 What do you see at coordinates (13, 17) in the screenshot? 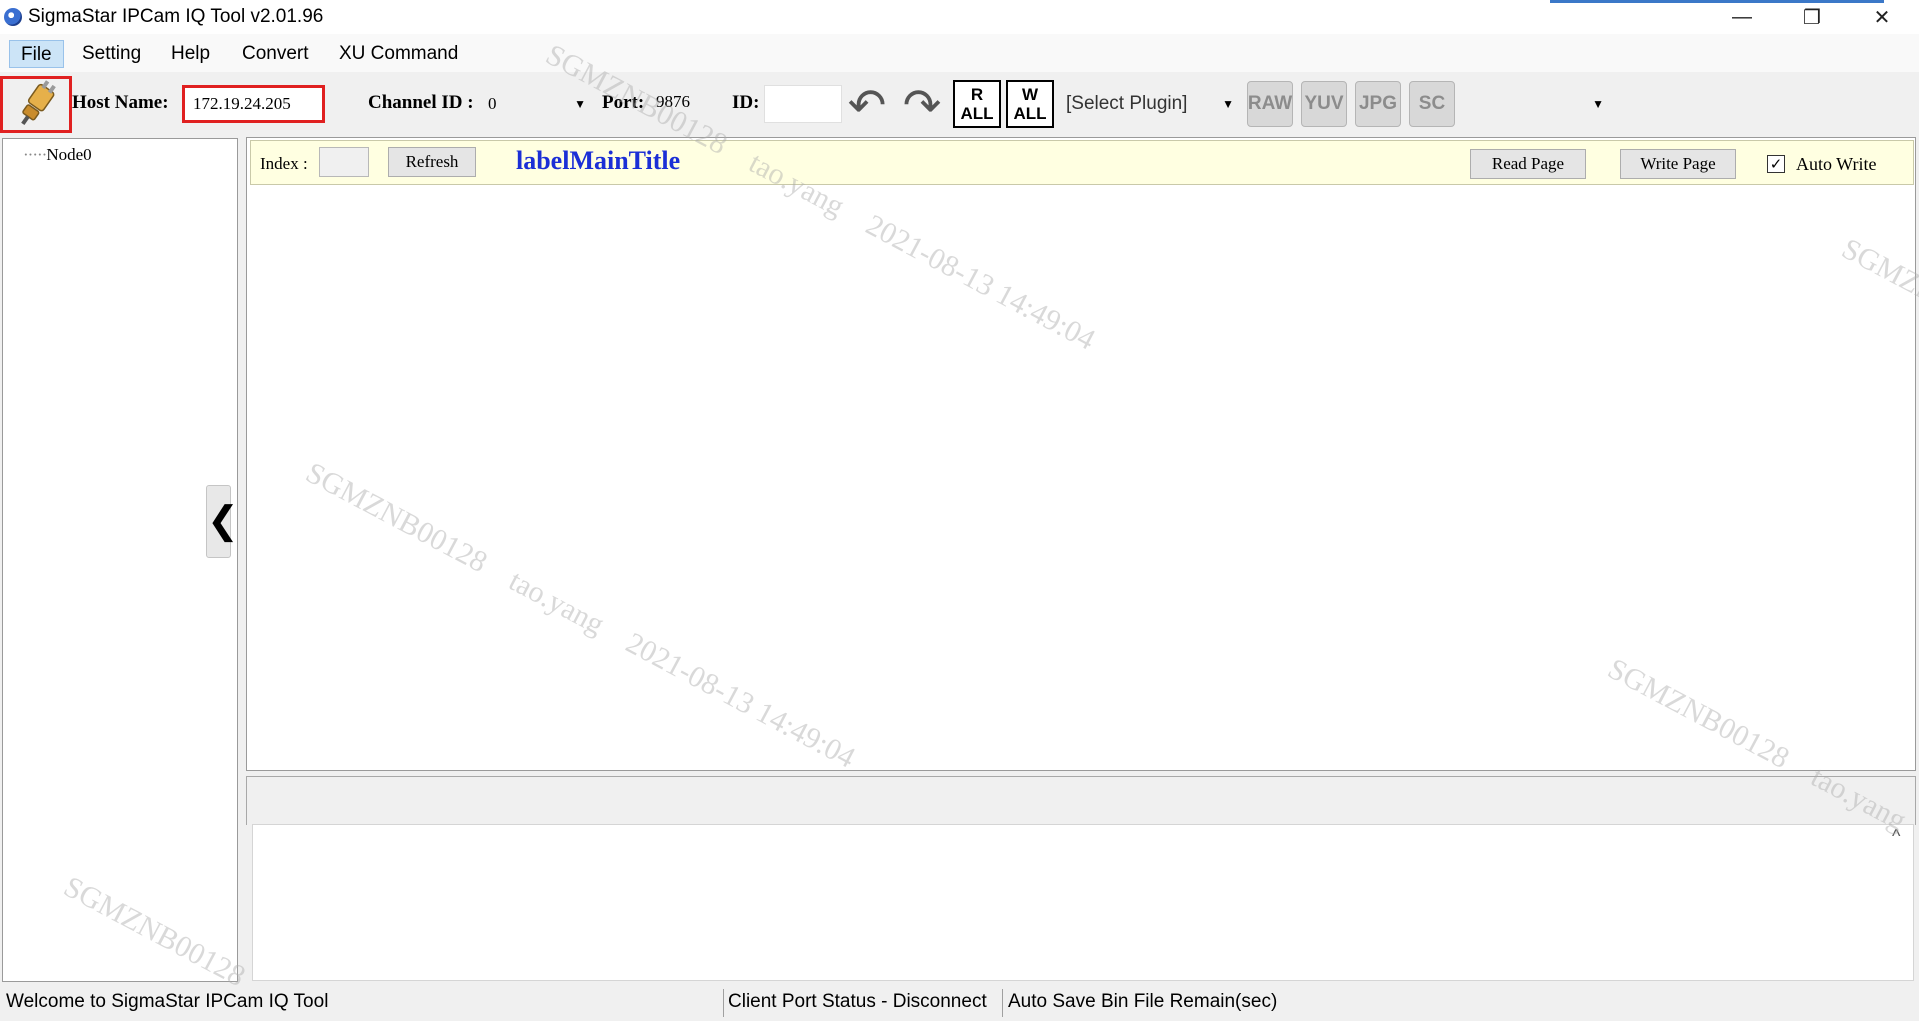
I see `app-icon` at bounding box center [13, 17].